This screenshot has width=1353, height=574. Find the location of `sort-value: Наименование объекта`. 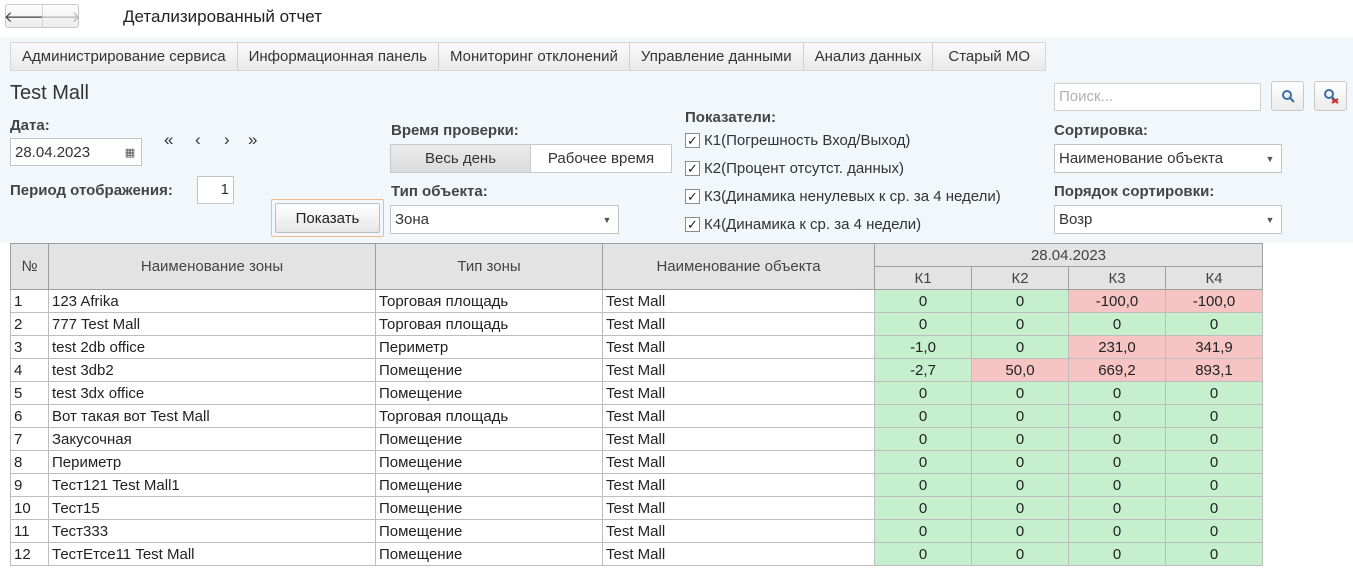

sort-value: Наименование объекта is located at coordinates (1141, 158).